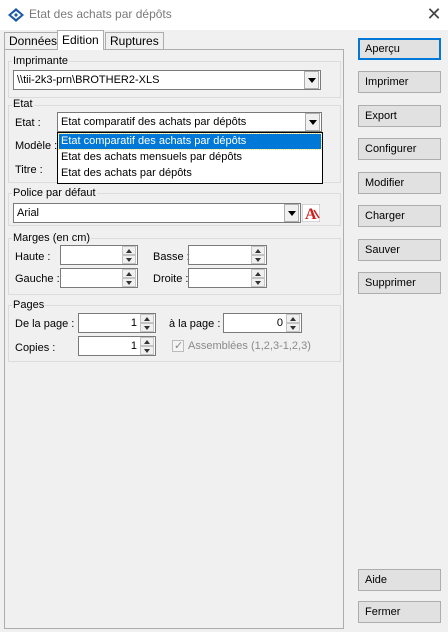  What do you see at coordinates (399, 612) in the screenshot?
I see `fermer-button: Fermer` at bounding box center [399, 612].